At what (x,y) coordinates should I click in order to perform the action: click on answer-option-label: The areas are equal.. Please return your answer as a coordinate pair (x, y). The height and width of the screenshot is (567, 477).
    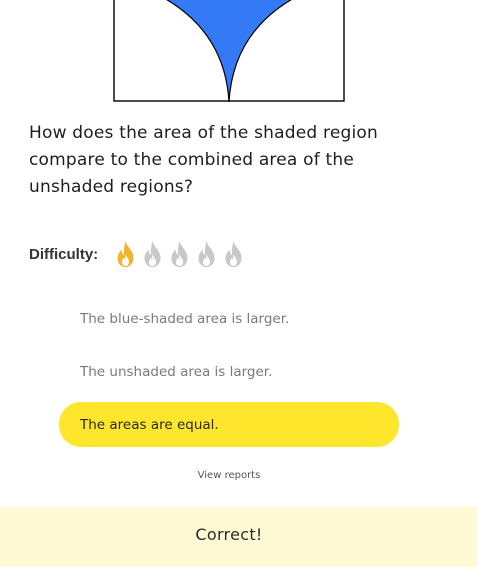
    Looking at the image, I should click on (149, 424).